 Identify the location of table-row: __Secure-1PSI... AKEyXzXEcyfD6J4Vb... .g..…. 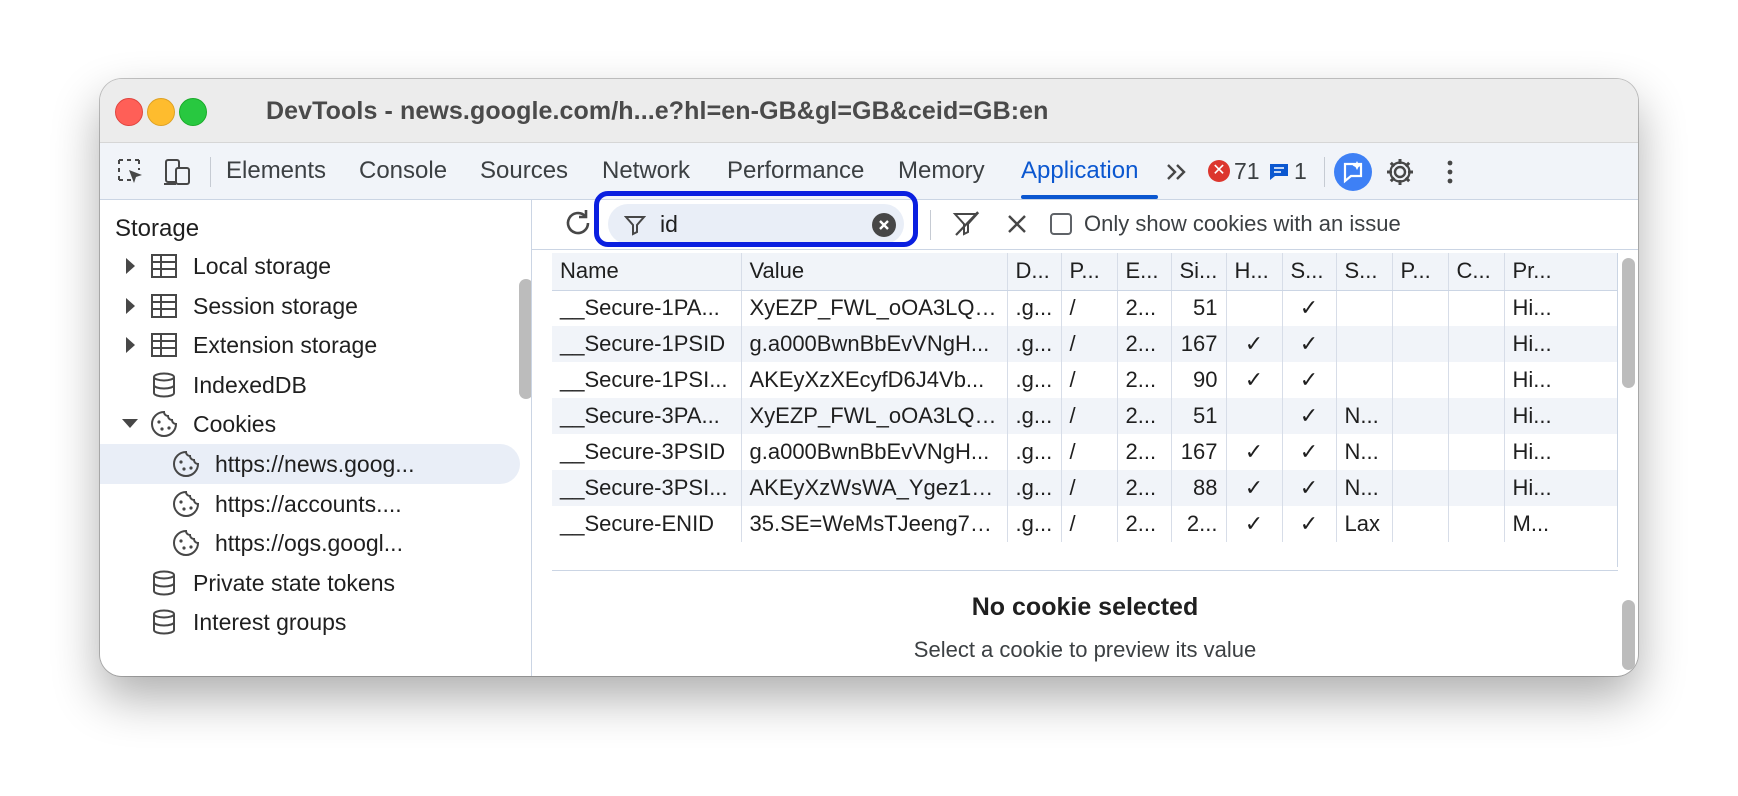
(1084, 380).